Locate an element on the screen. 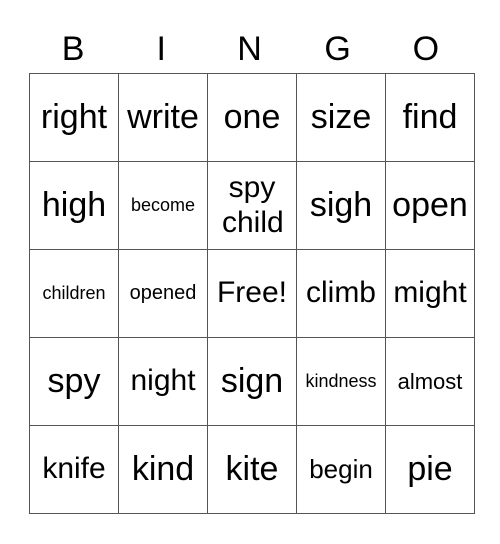 The image size is (500, 544). bingo-cell: sign is located at coordinates (252, 381).